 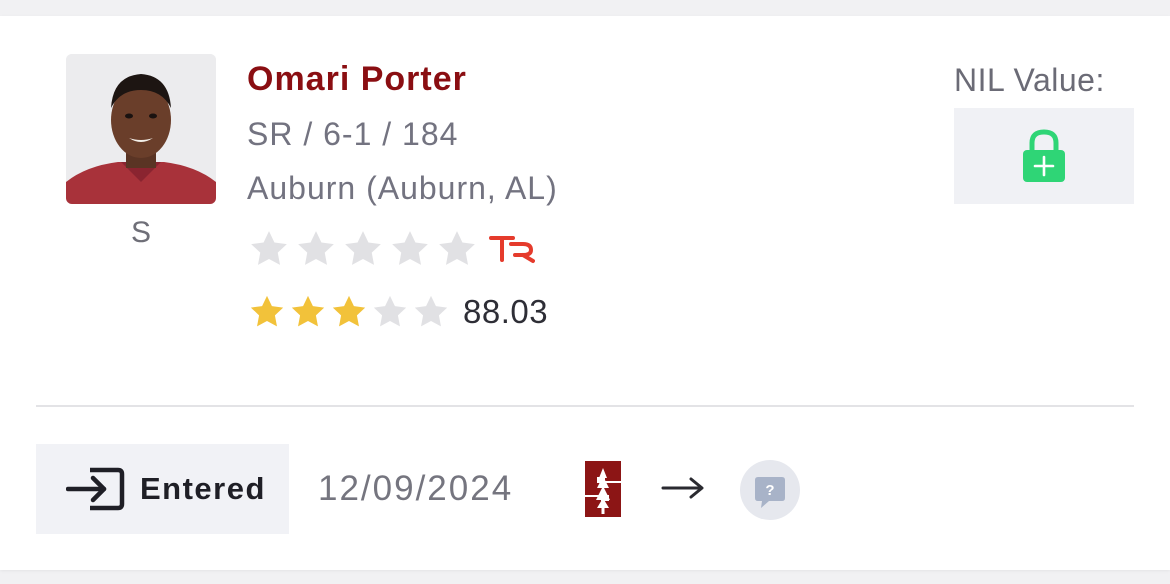 What do you see at coordinates (357, 79) in the screenshot?
I see `player-name: Omari Porter` at bounding box center [357, 79].